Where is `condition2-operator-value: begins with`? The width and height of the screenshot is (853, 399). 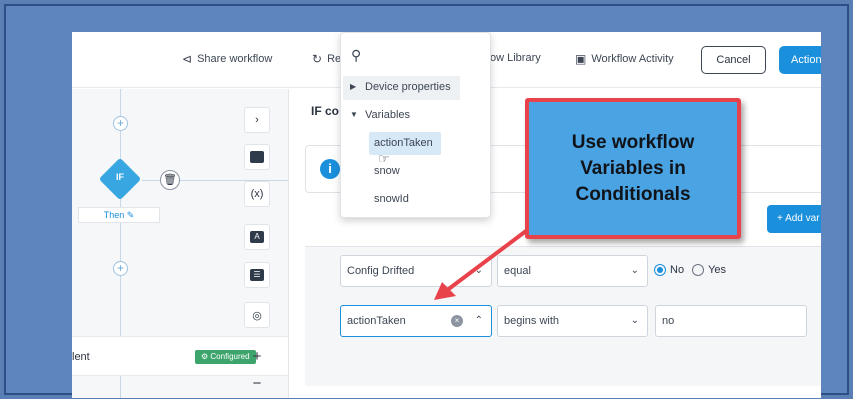
condition2-operator-value: begins with is located at coordinates (532, 321).